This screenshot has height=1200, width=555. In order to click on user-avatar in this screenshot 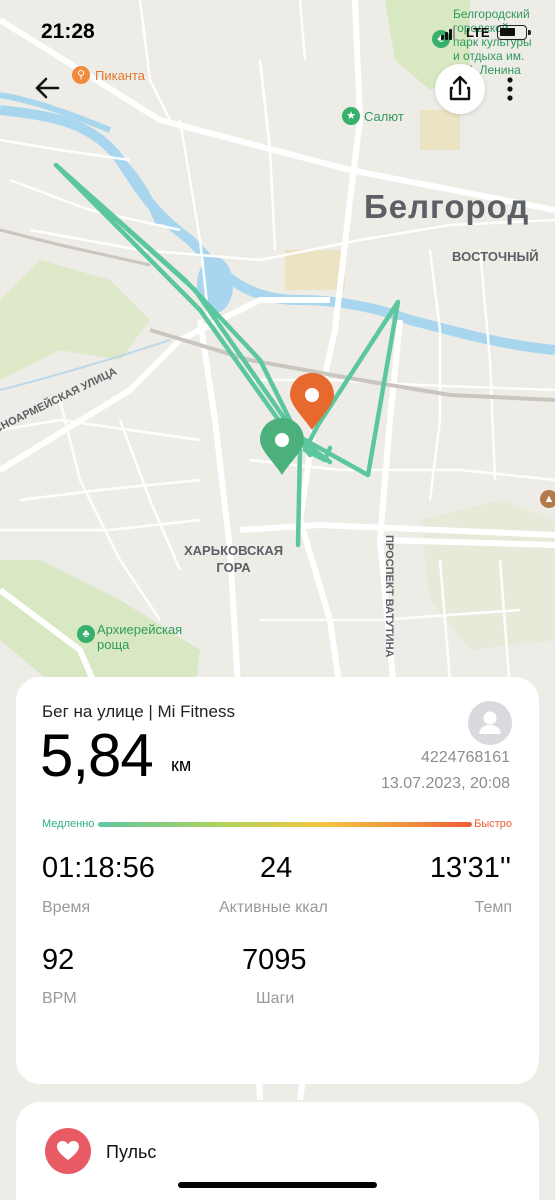, I will do `click(490, 723)`.